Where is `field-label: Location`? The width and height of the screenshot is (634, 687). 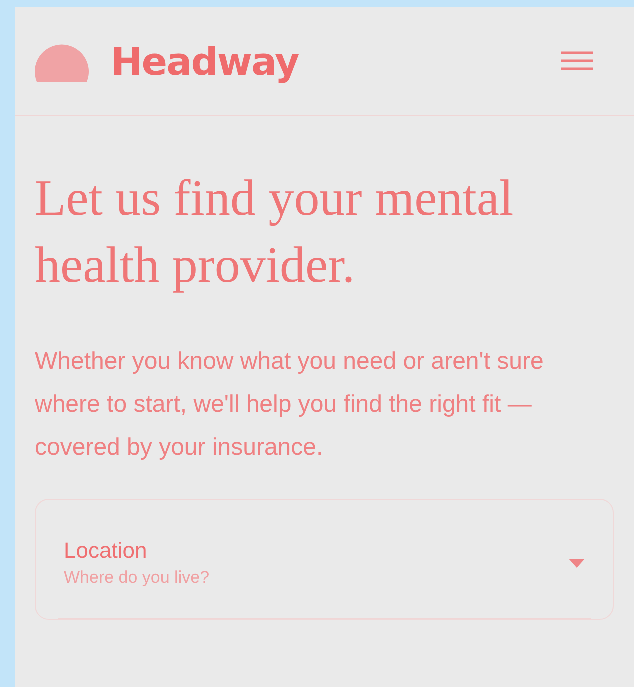 field-label: Location is located at coordinates (106, 551).